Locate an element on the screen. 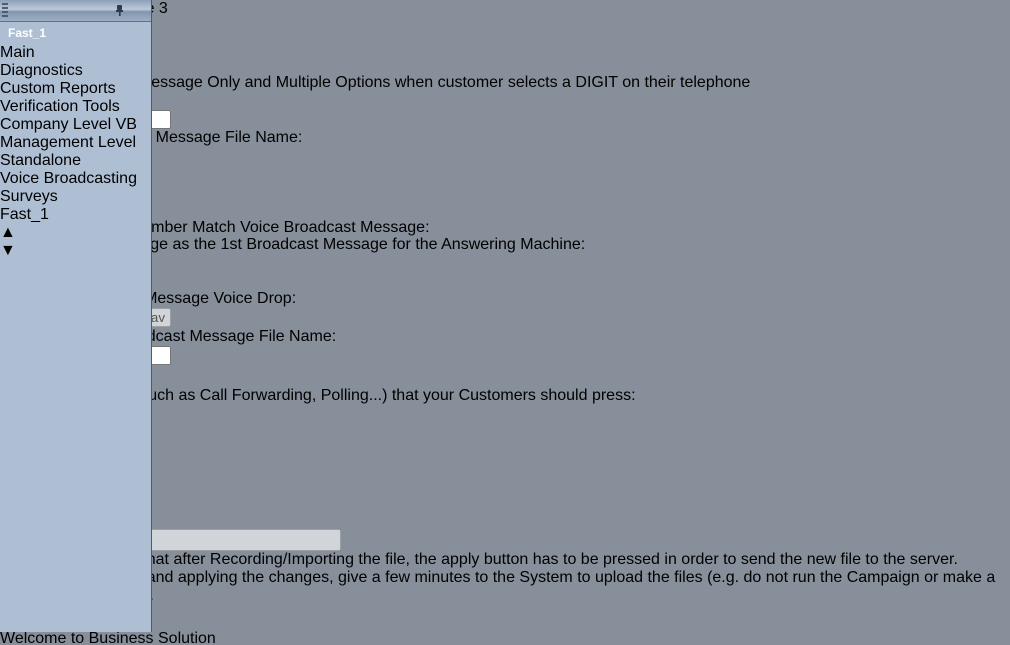 This screenshot has height=645, width=1010. sidebar-item-fast1: Fast_1 is located at coordinates (75, 215).